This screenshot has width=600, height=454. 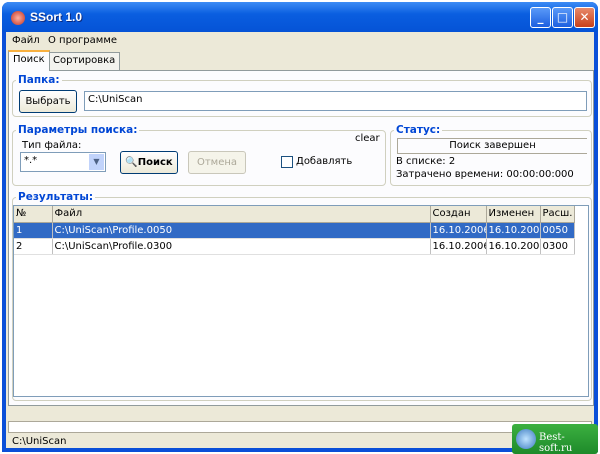 What do you see at coordinates (52, 145) in the screenshot?
I see `file-type-label: Тип файла:` at bounding box center [52, 145].